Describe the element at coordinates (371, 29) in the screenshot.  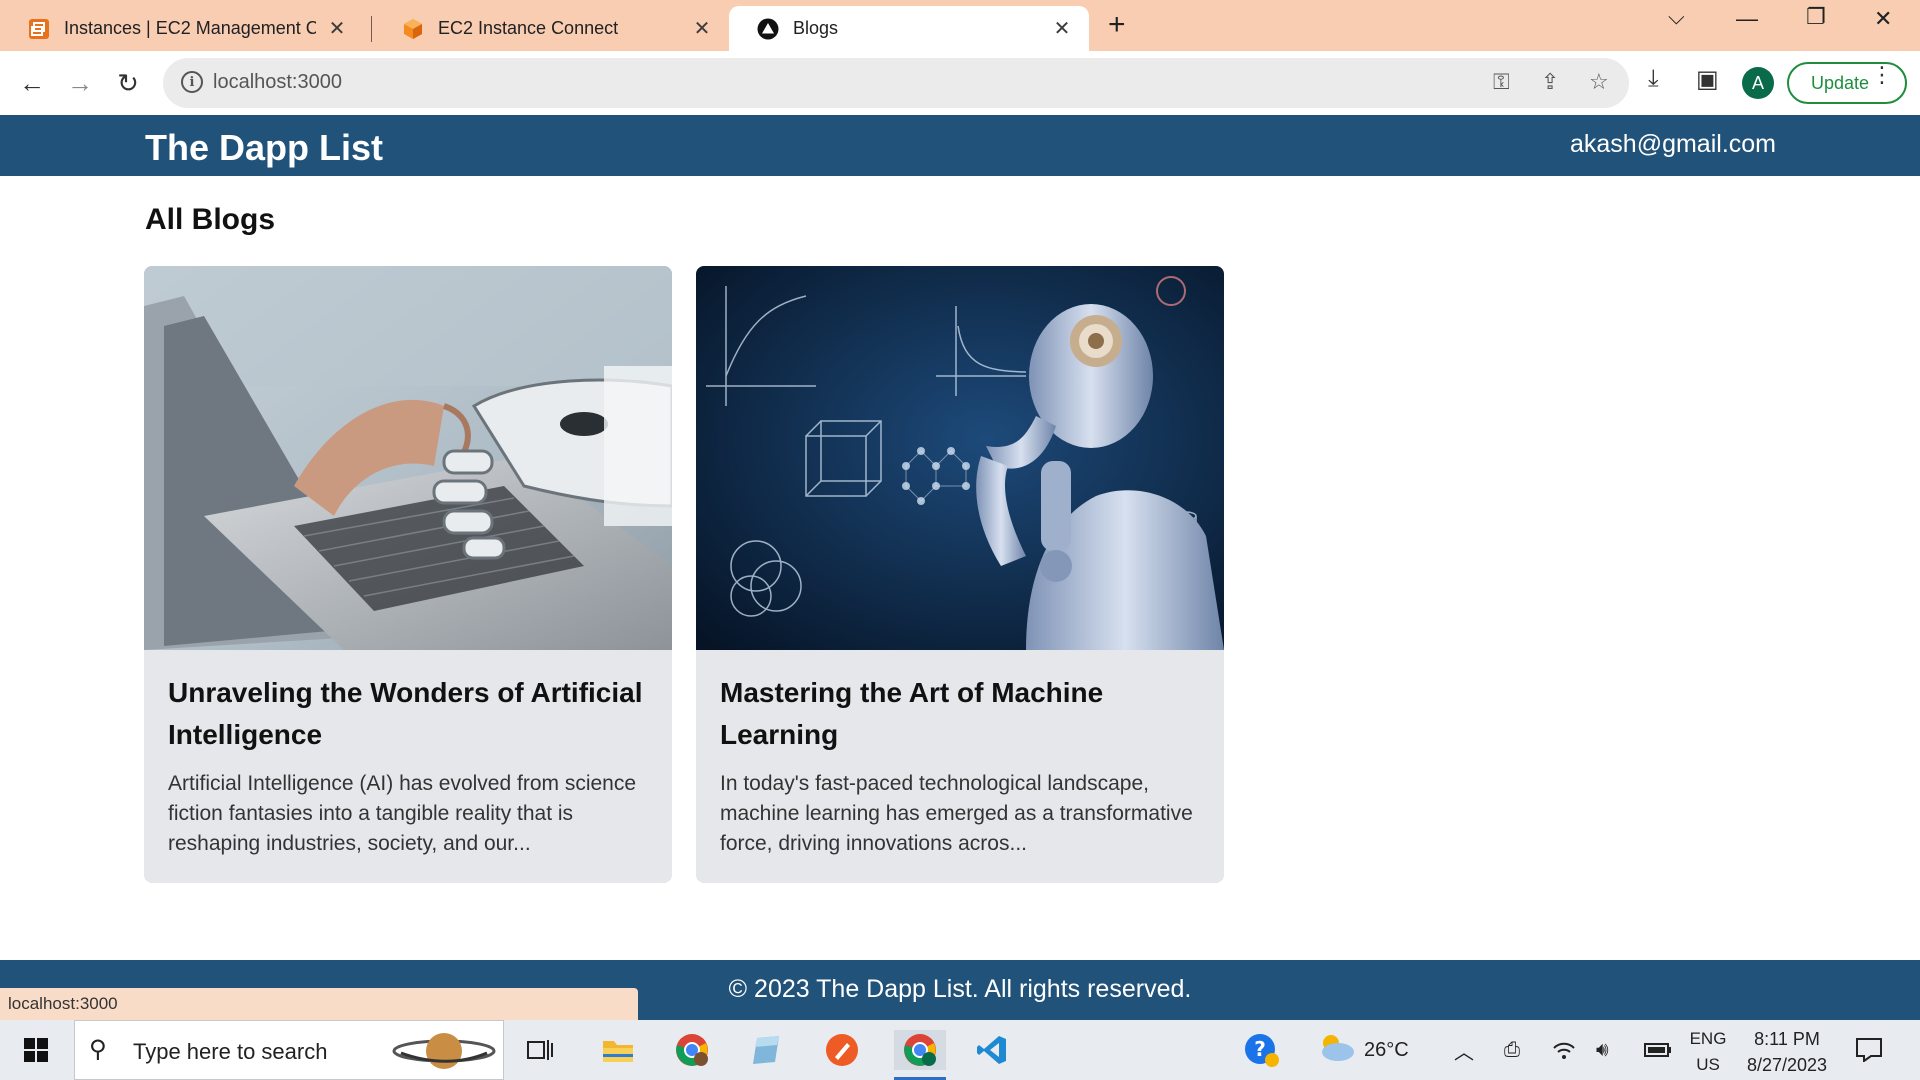
I see `tab-divider` at that location.